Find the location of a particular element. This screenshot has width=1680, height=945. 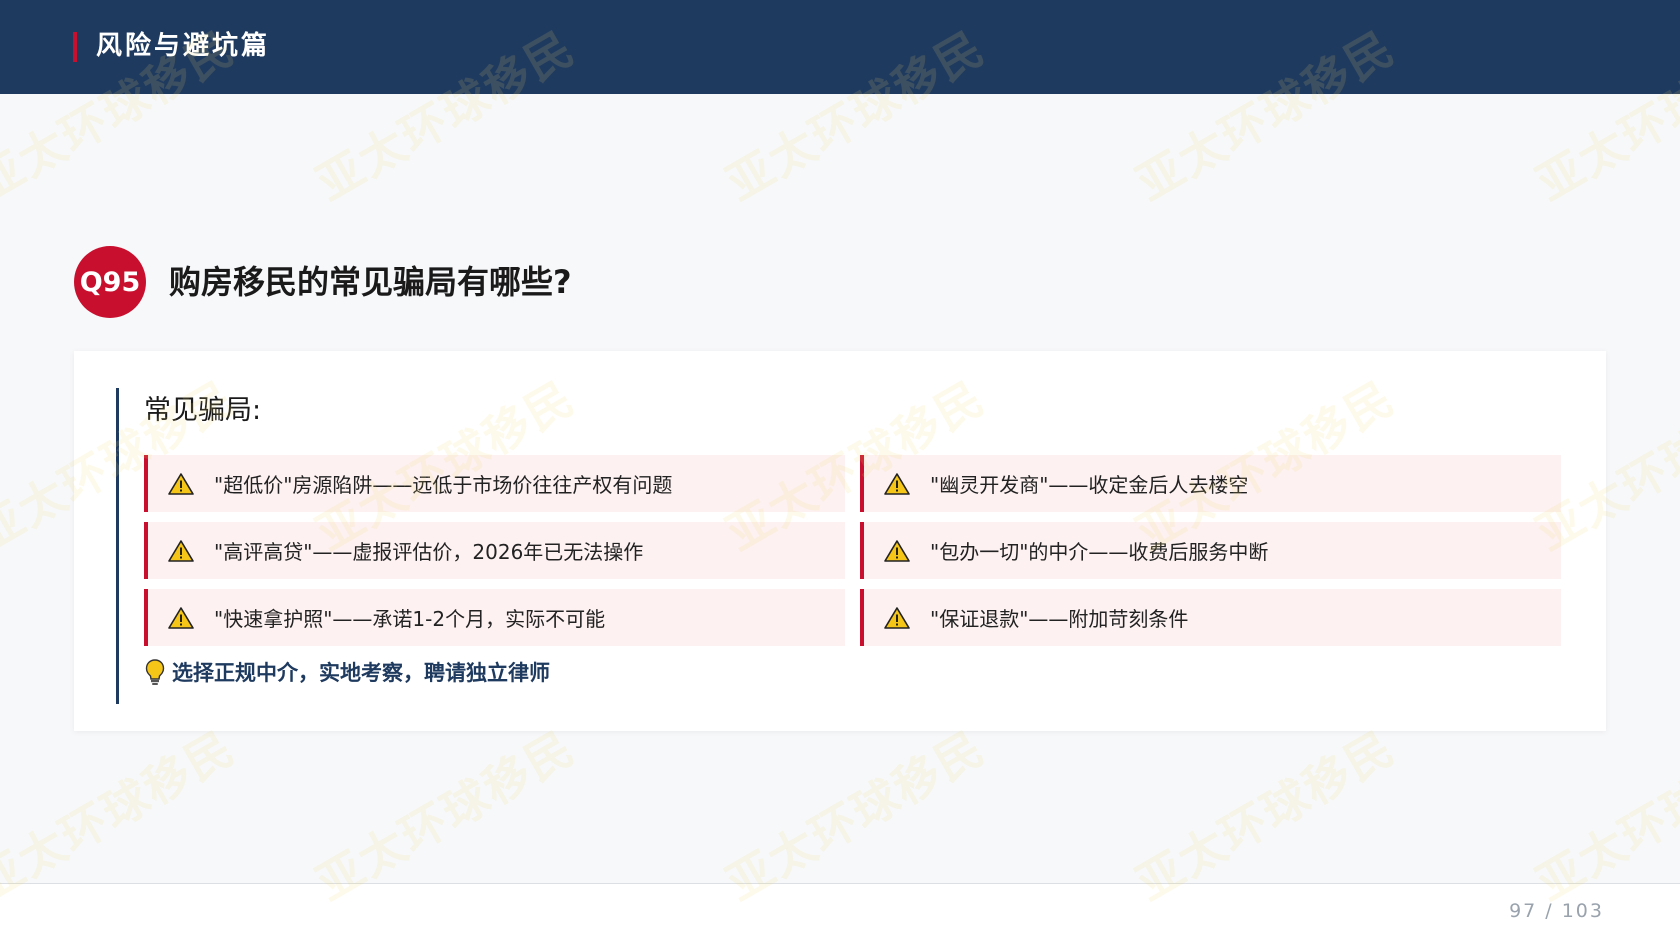

section-title: 风险与避坑篇 is located at coordinates (183, 46).